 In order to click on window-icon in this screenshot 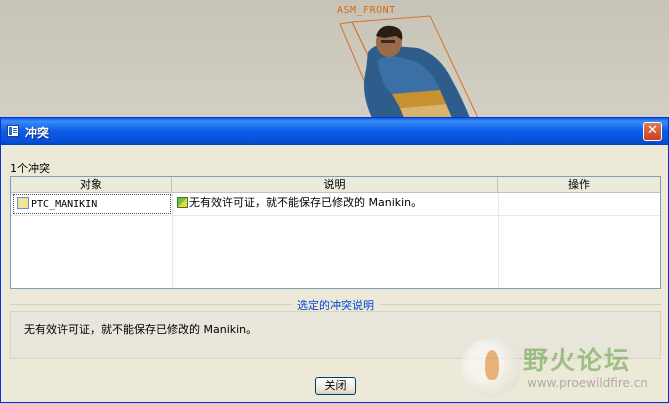, I will do `click(13, 131)`.